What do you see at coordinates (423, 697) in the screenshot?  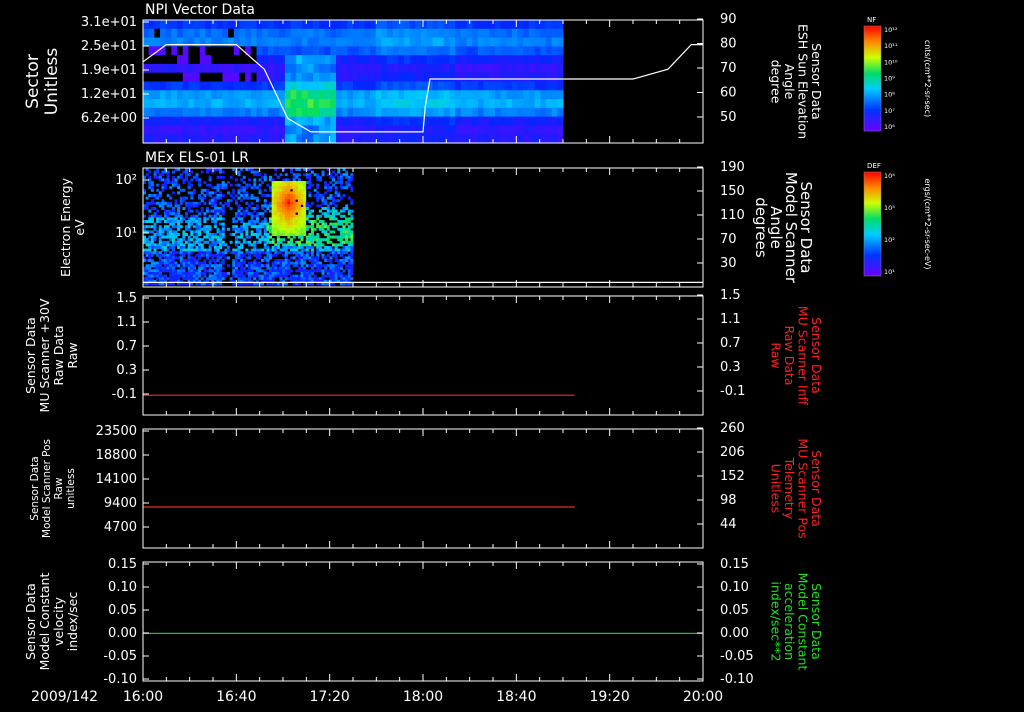 I see `time-tick-label: 18:00` at bounding box center [423, 697].